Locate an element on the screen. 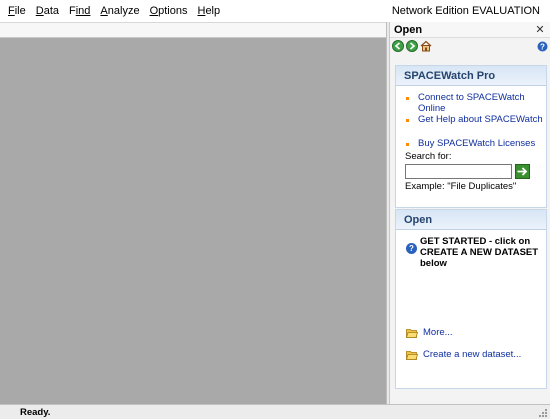 The height and width of the screenshot is (419, 550). menu-file-accel: F is located at coordinates (11, 11).